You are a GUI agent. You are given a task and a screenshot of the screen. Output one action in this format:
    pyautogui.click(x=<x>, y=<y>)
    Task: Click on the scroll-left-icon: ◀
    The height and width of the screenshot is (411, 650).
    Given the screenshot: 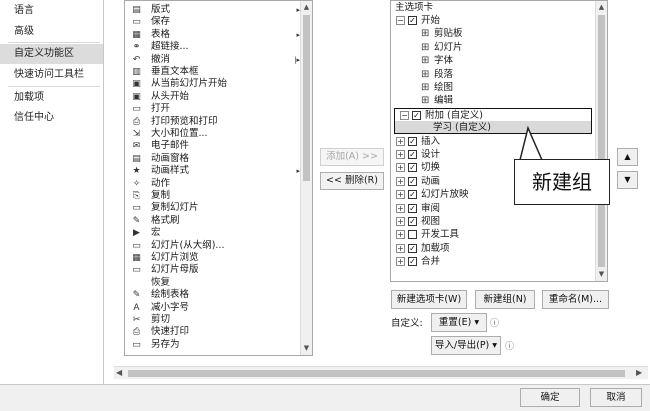 What is the action you would take?
    pyautogui.click(x=119, y=372)
    